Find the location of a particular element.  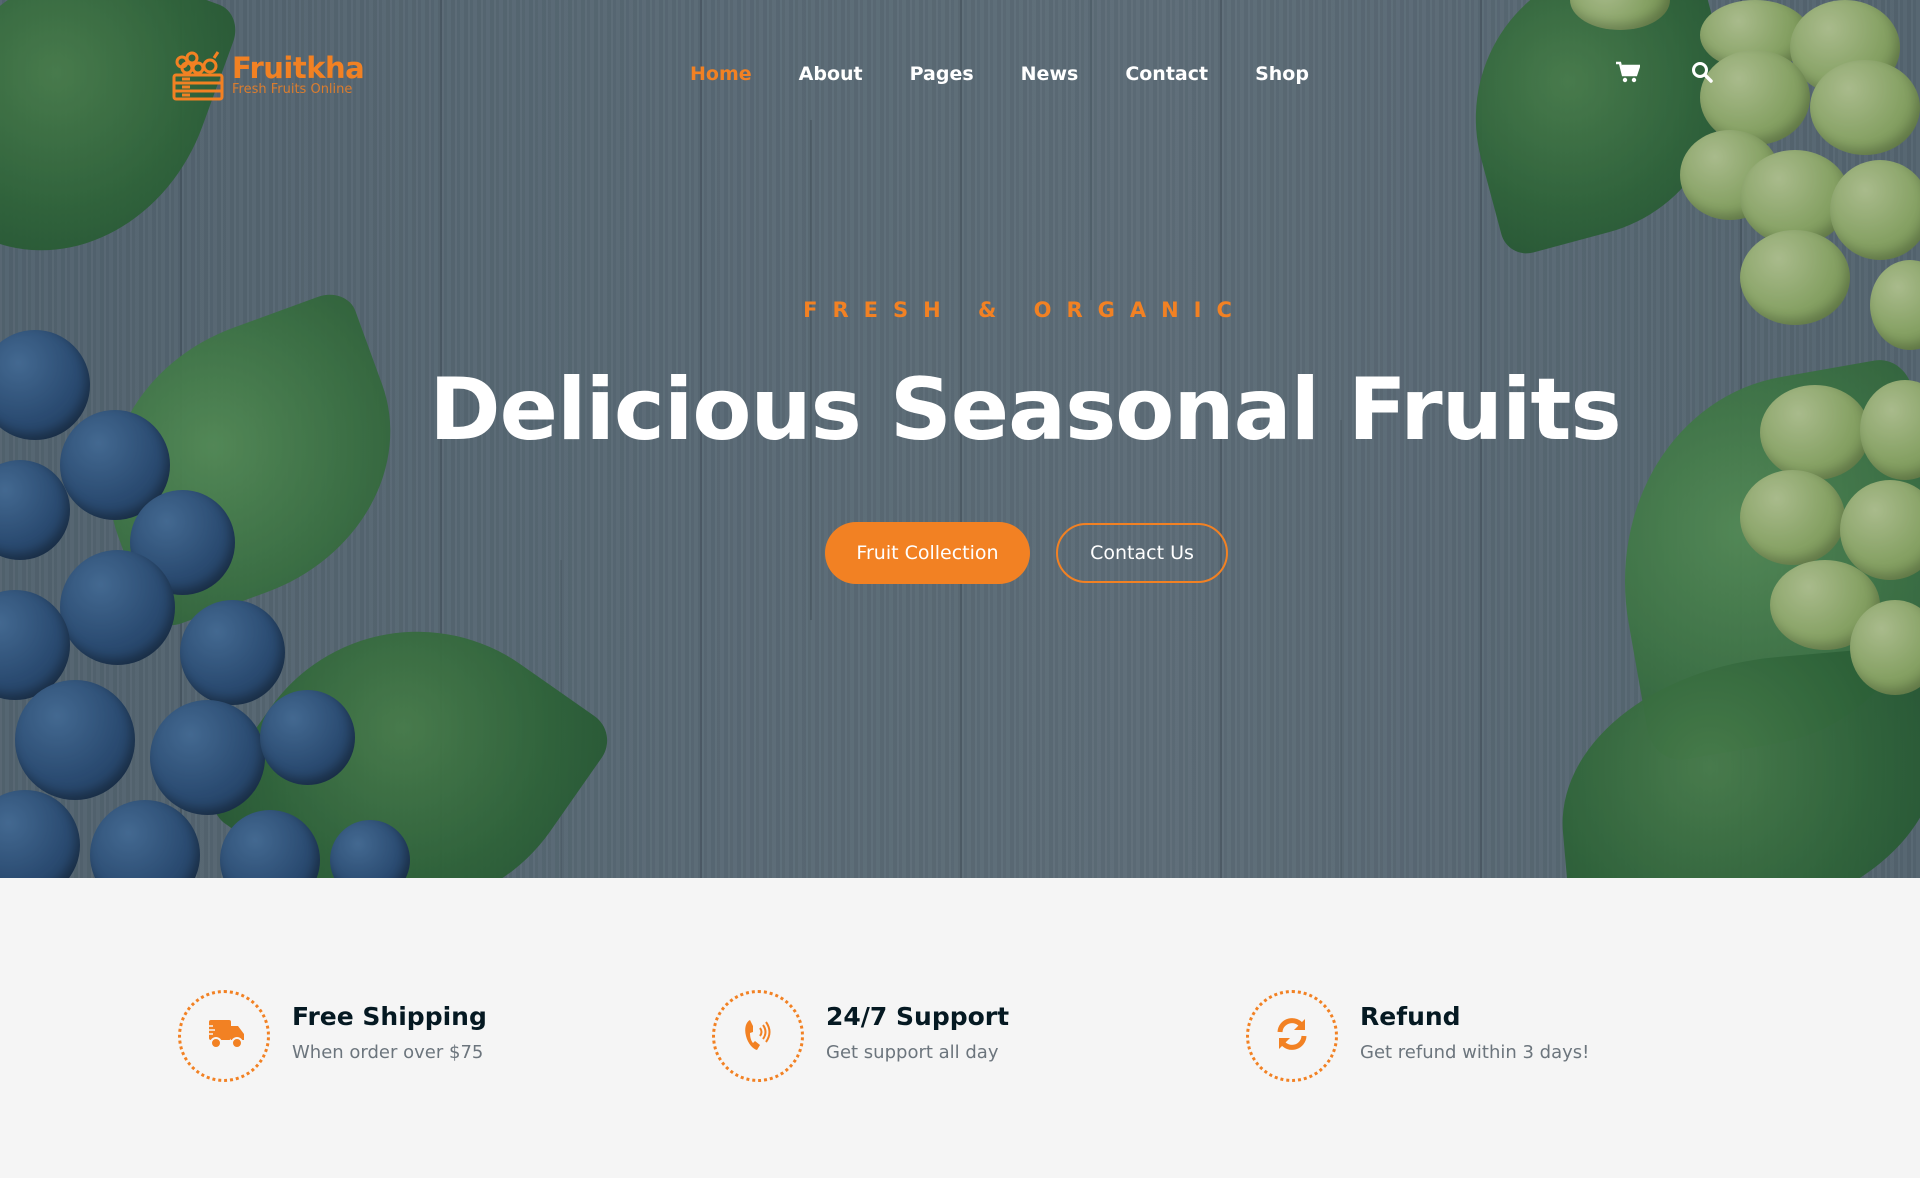

feature-title: Refund is located at coordinates (1410, 1016).